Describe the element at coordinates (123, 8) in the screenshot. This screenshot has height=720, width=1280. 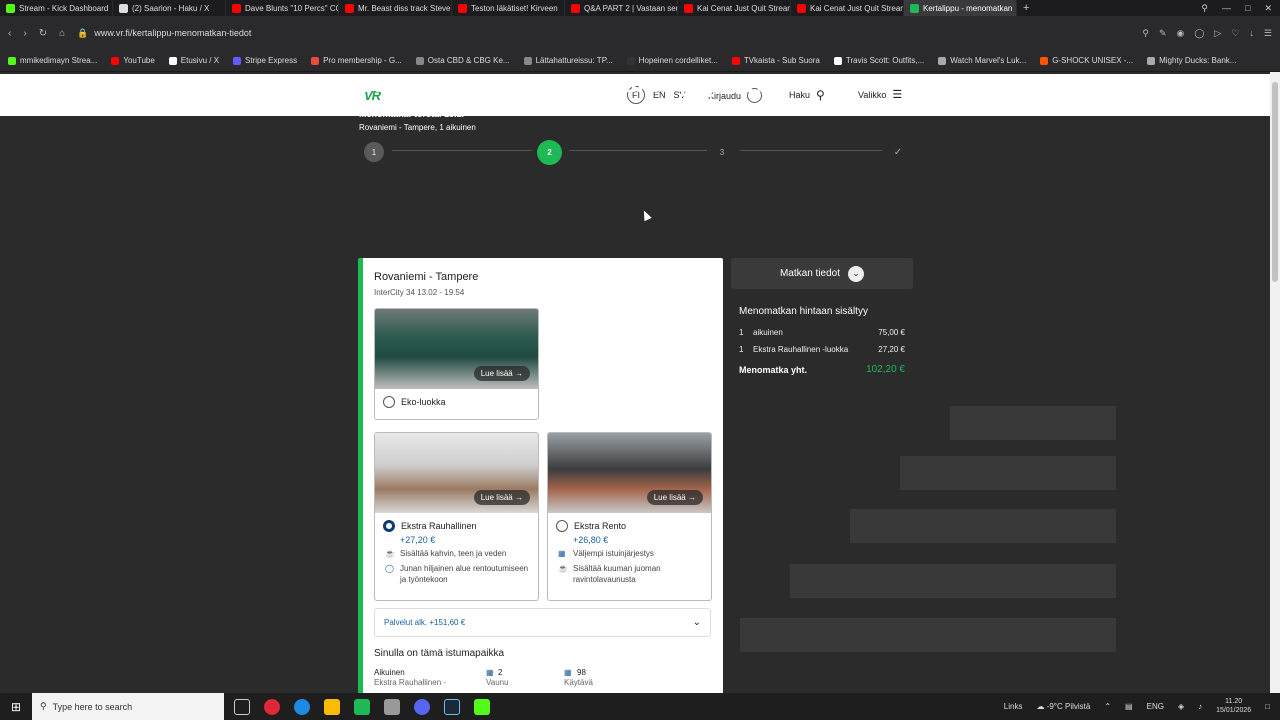
I see `tab-favicon-icon` at that location.